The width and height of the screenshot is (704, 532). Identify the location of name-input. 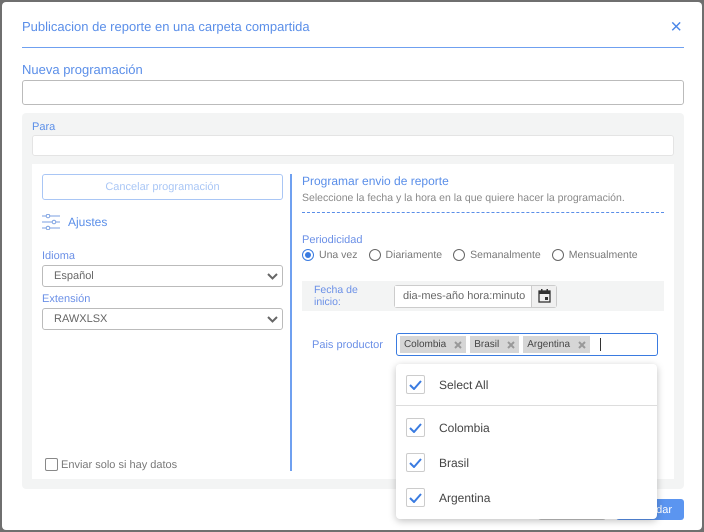
(353, 92).